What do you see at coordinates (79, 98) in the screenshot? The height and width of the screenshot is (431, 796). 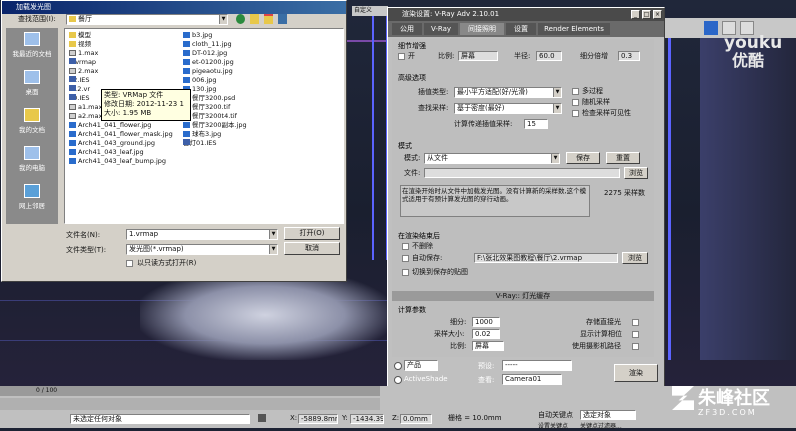 I see `file-item: 20.IES` at bounding box center [79, 98].